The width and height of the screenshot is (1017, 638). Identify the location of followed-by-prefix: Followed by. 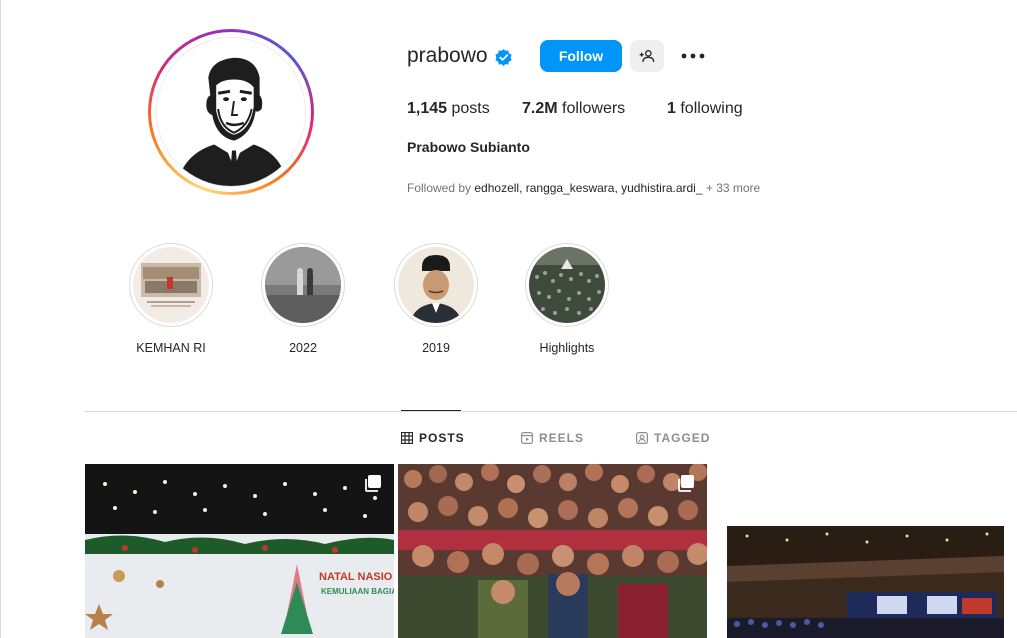
(441, 188).